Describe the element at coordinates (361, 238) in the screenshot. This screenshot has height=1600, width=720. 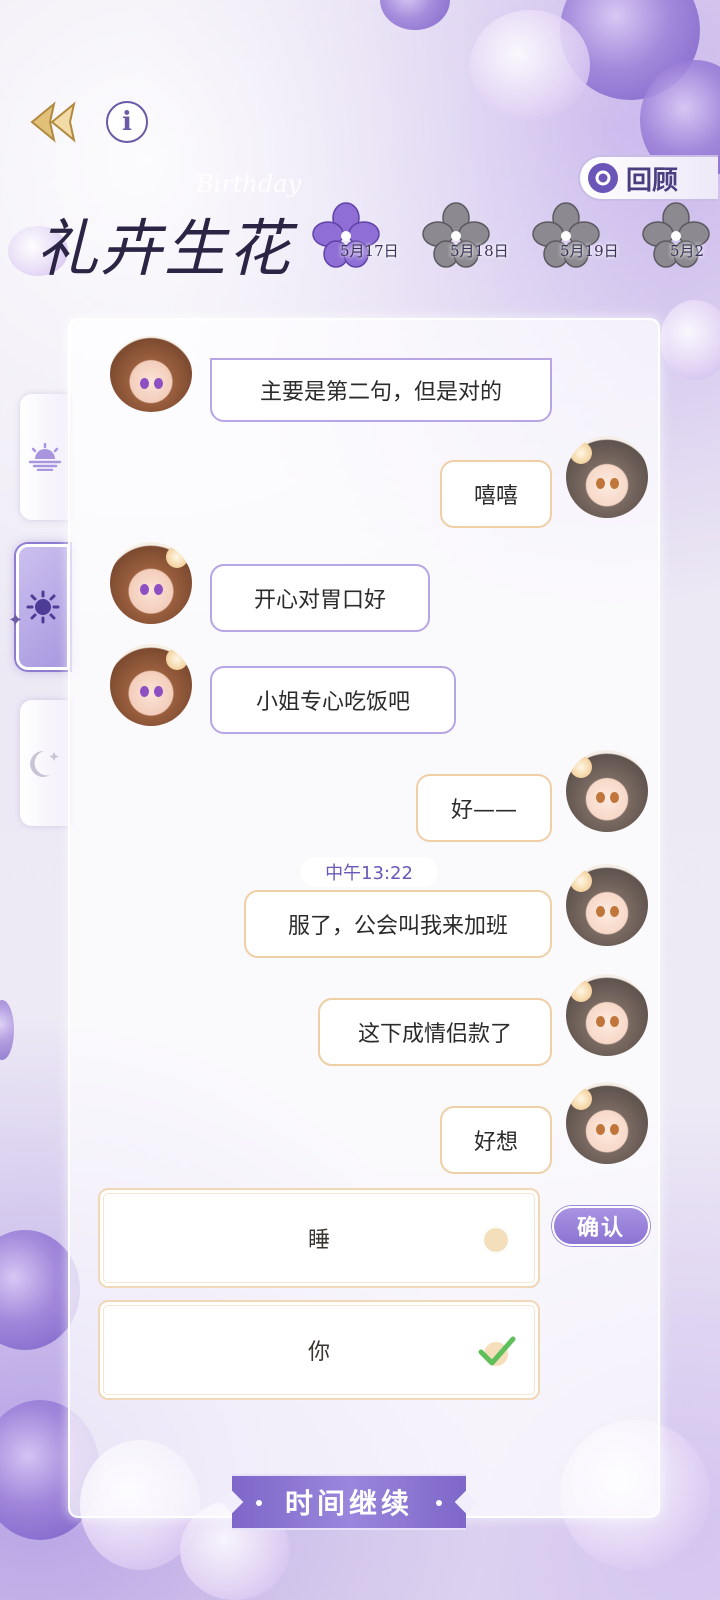
I see `date-item-5-17: 5月17日` at that location.